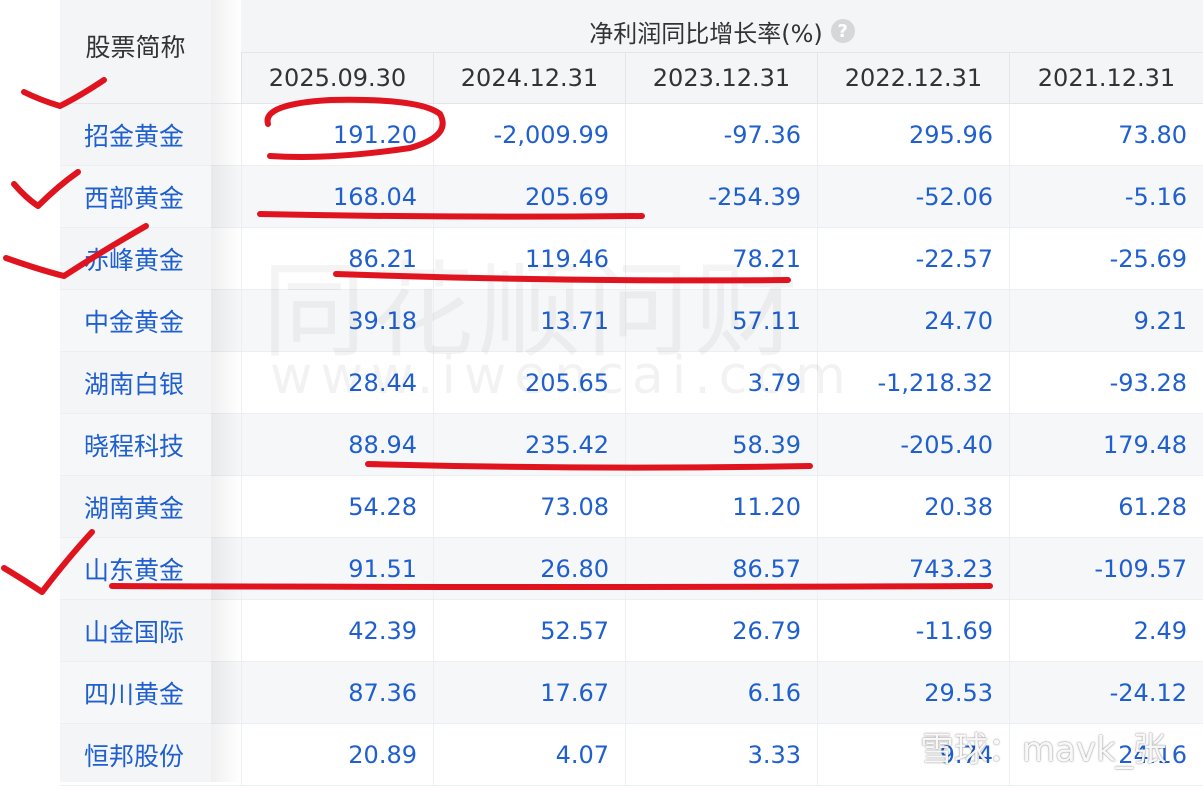 This screenshot has width=1203, height=786. What do you see at coordinates (529, 569) in the screenshot?
I see `growth-value-cell: 26.80` at bounding box center [529, 569].